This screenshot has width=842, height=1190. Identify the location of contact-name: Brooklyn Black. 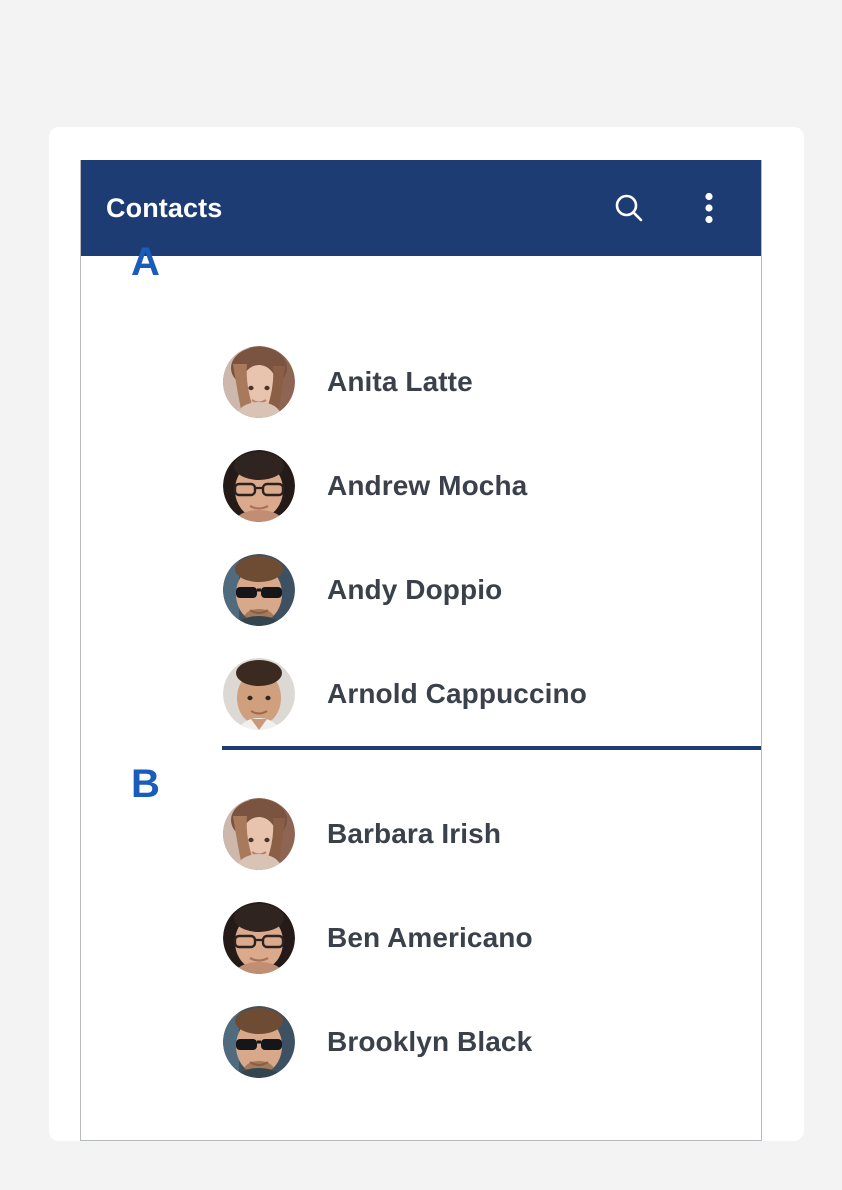
(430, 1041).